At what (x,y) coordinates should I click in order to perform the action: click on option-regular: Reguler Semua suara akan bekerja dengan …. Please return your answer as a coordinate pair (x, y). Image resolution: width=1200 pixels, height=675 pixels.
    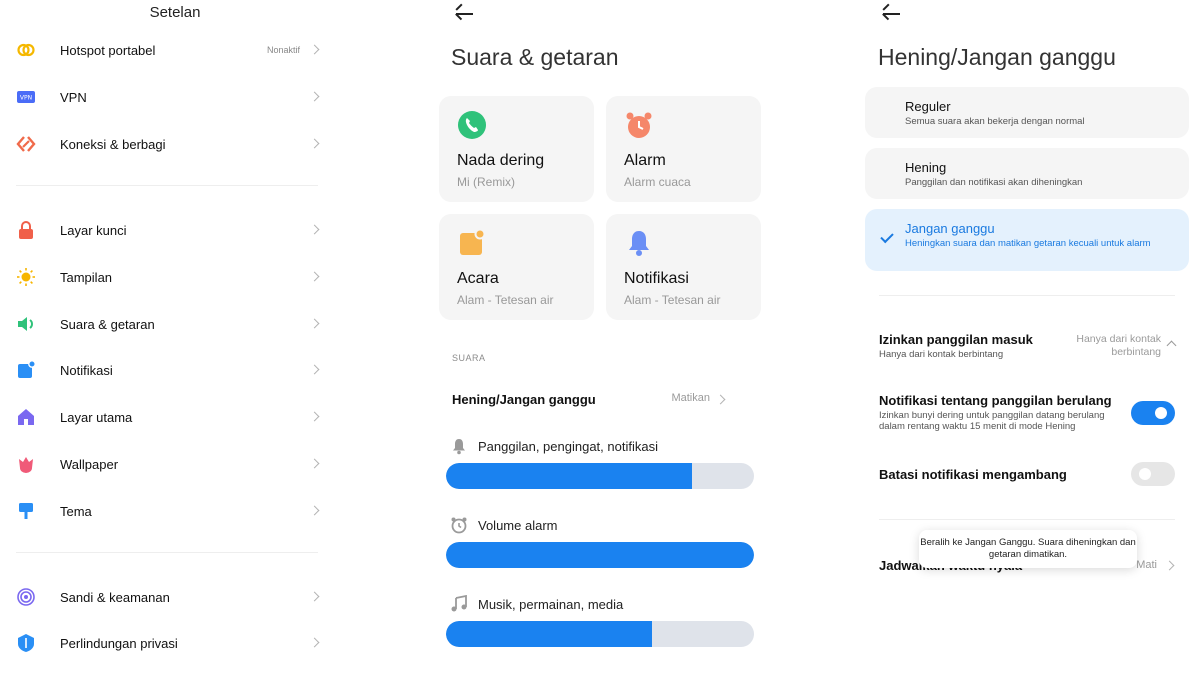
    Looking at the image, I should click on (1027, 112).